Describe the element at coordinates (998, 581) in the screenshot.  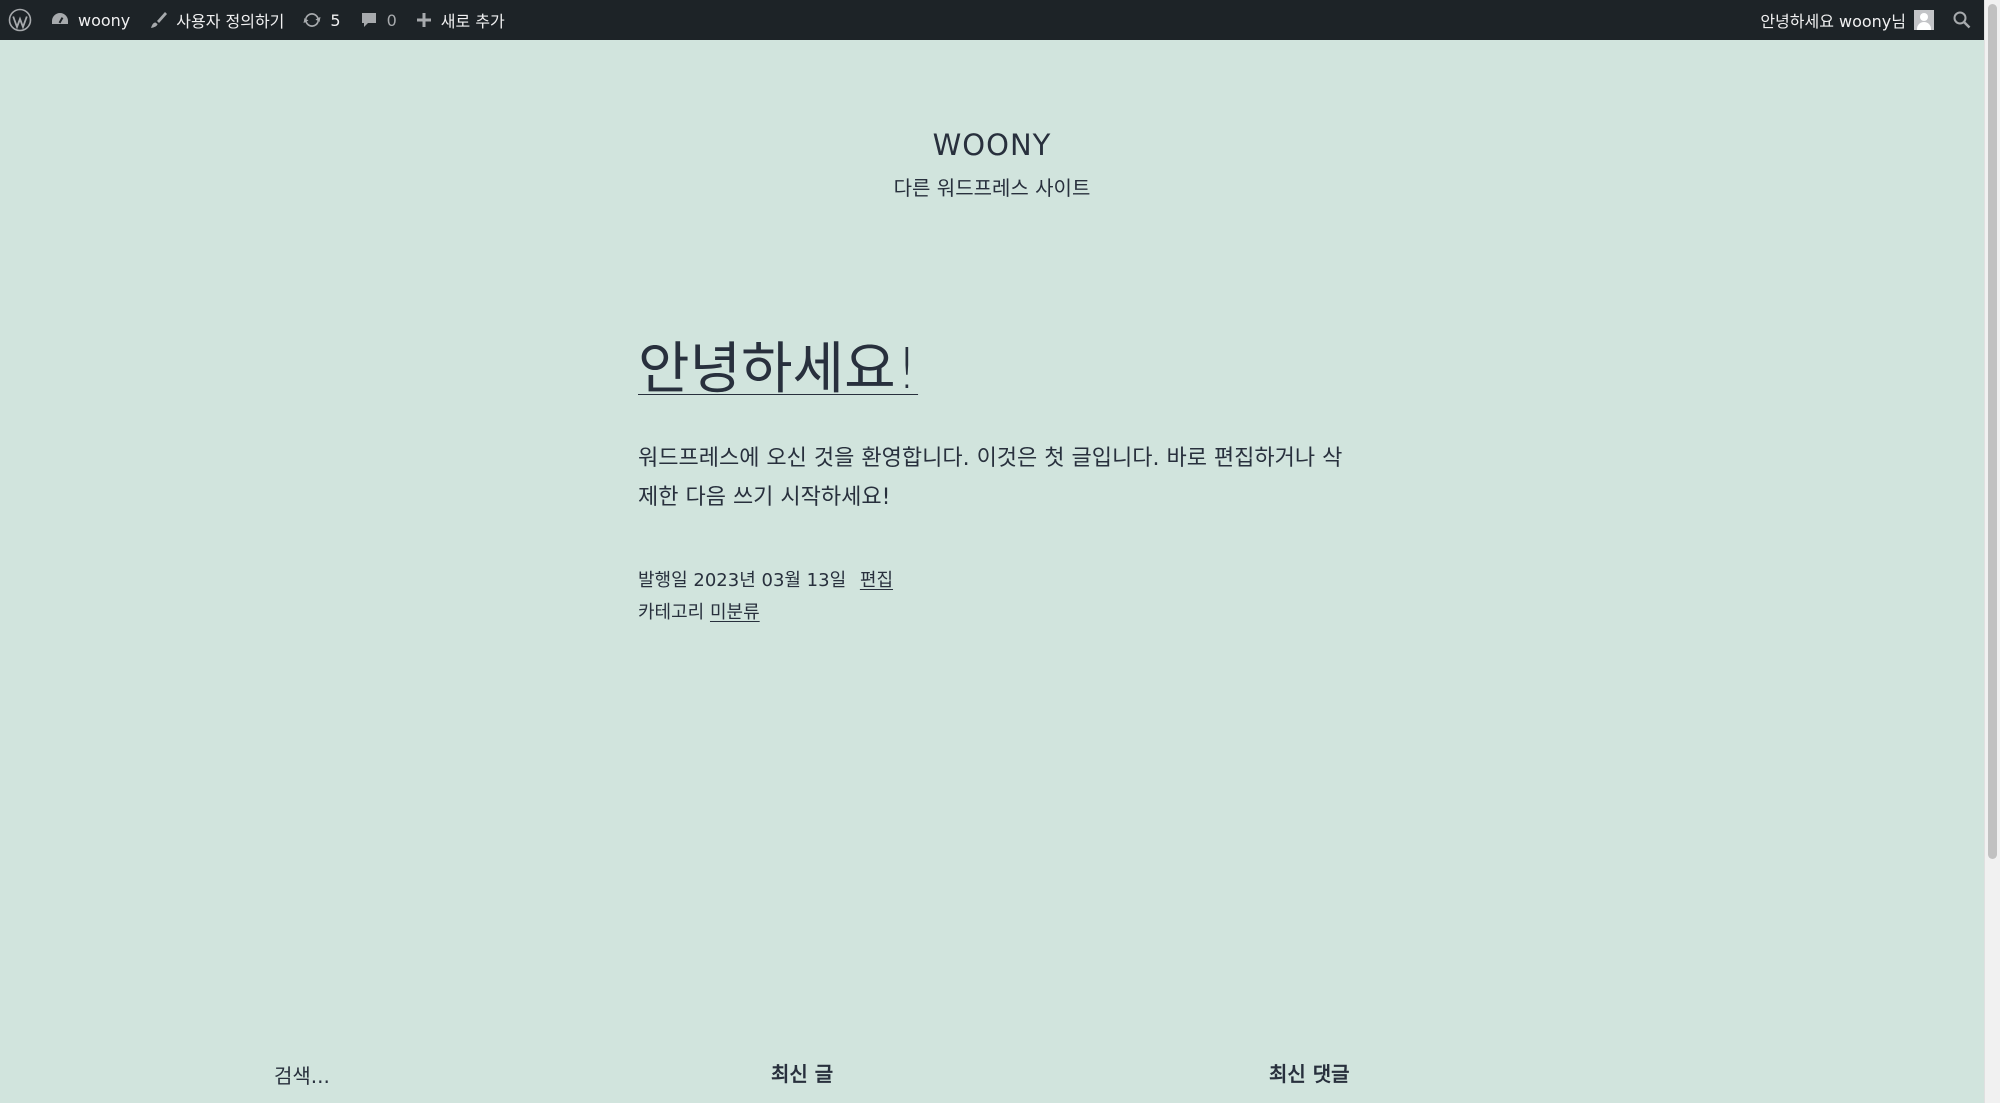
I see `post-date-row: 발행일 2023년 03월 13일 편집` at that location.